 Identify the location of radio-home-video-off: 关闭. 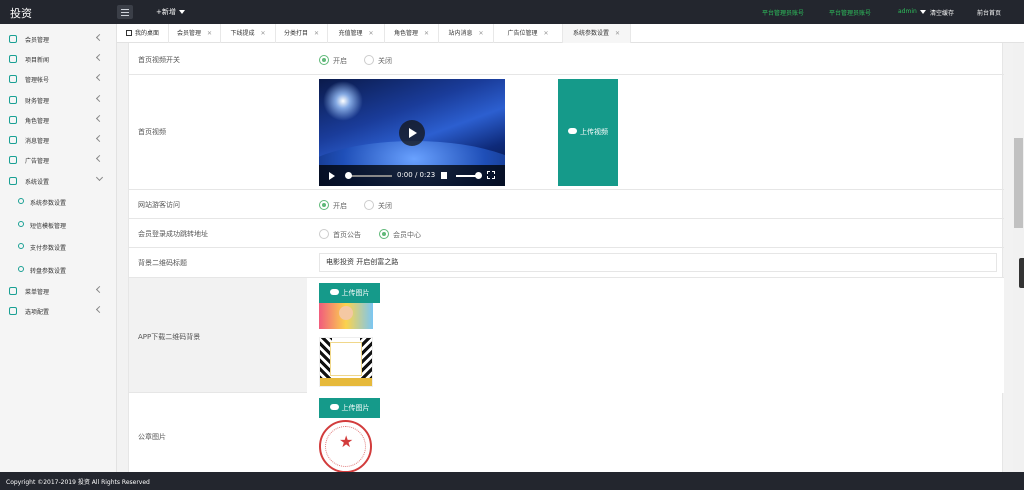
(378, 60).